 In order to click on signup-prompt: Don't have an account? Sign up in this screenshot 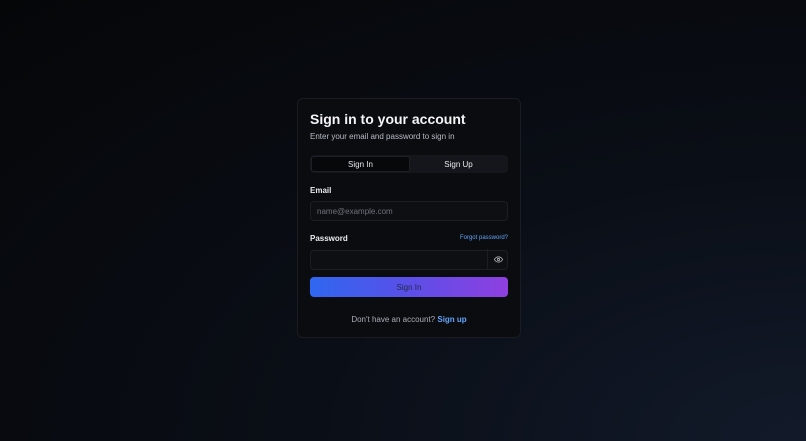, I will do `click(409, 319)`.